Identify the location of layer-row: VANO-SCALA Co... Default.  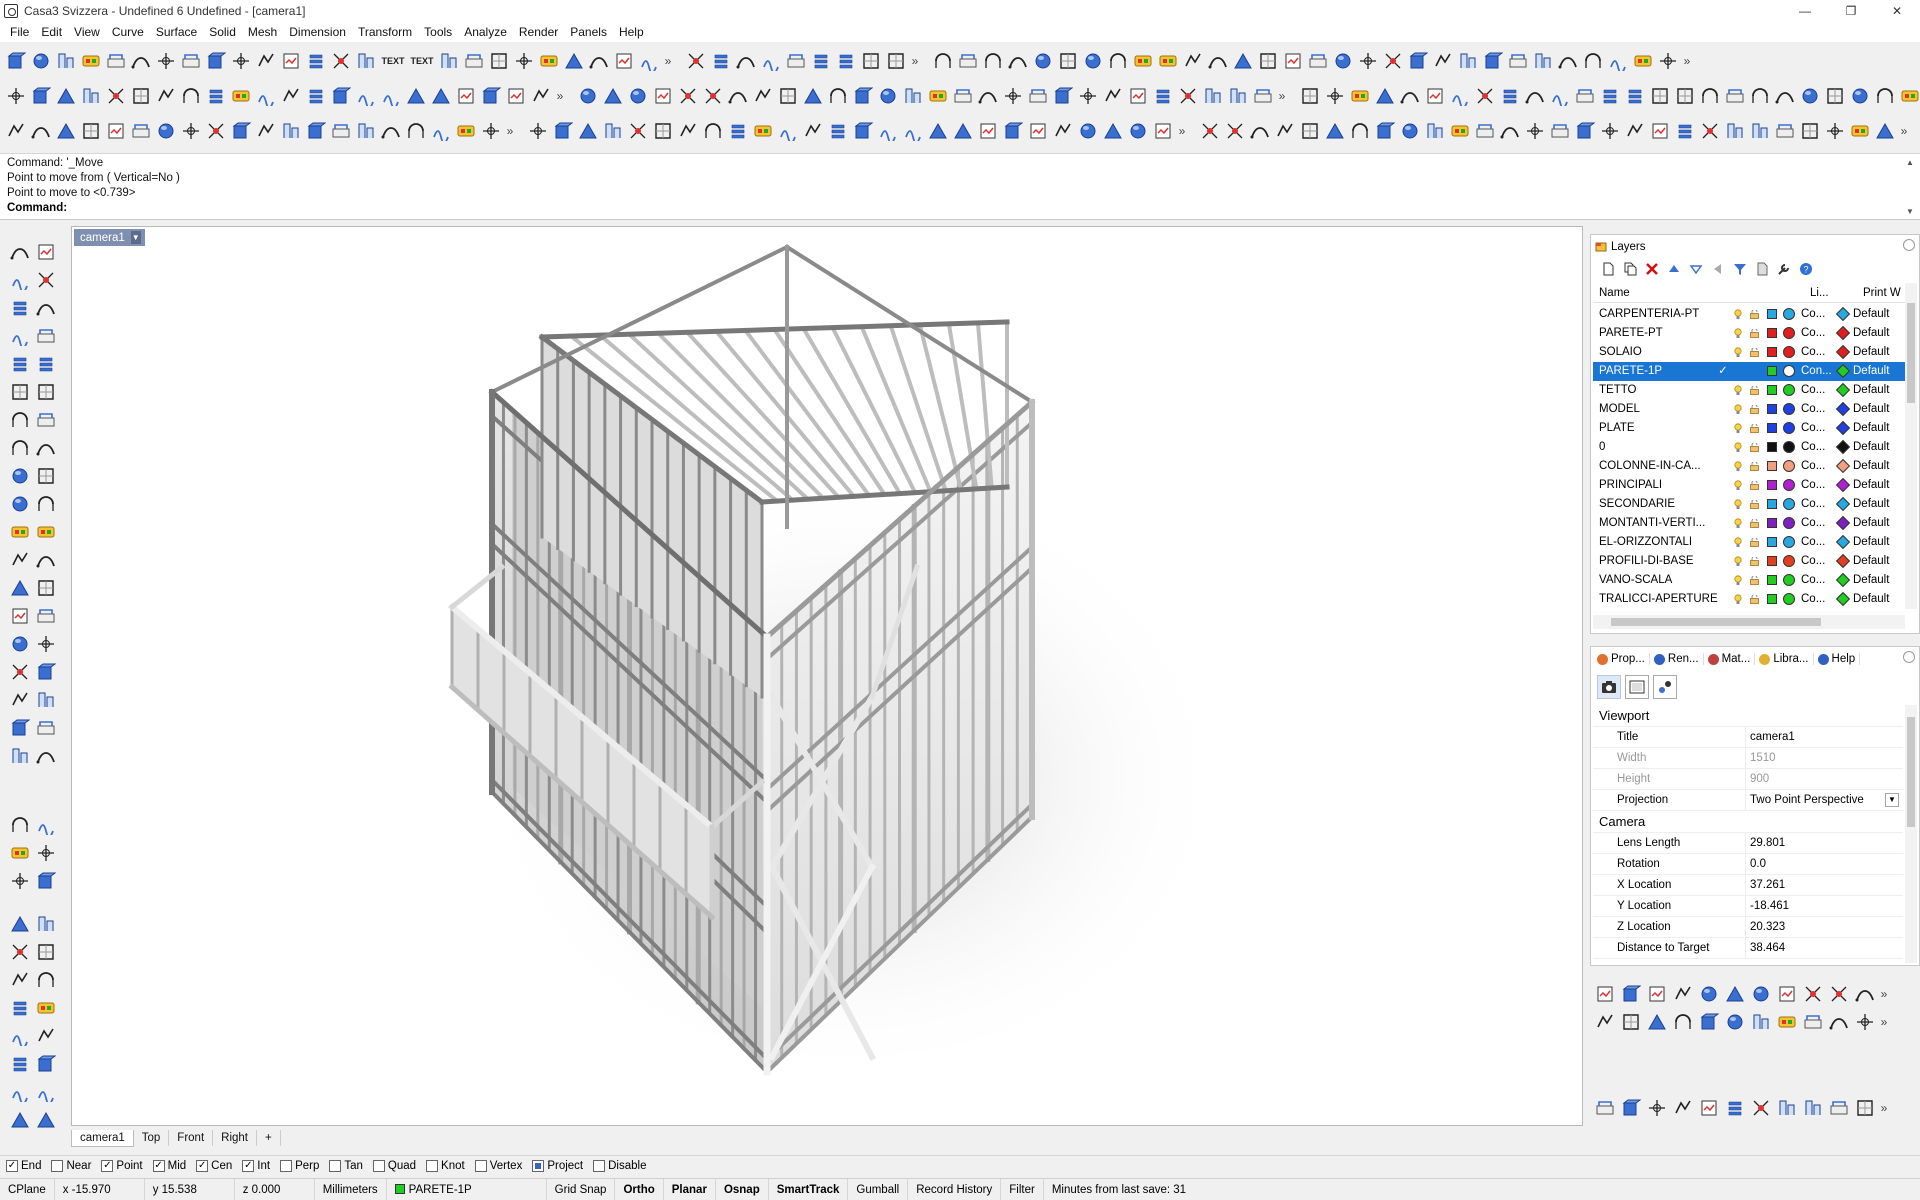
(1749, 580).